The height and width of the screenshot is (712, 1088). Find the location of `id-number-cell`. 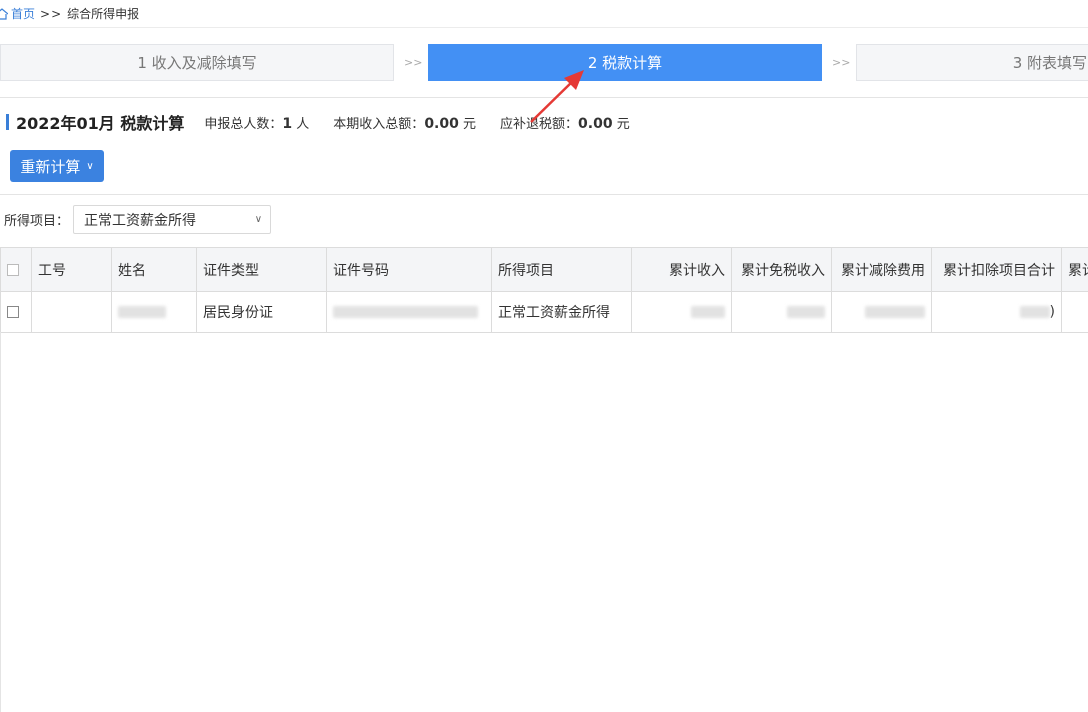

id-number-cell is located at coordinates (409, 312).